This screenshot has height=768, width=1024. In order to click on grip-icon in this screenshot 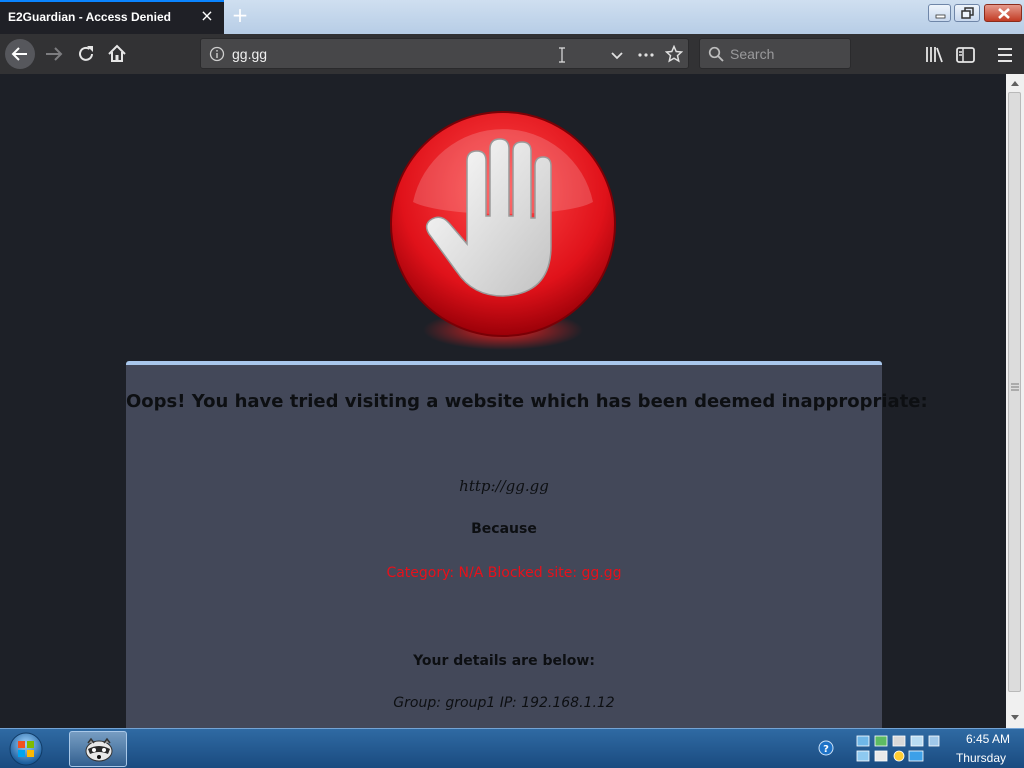, I will do `click(1015, 387)`.